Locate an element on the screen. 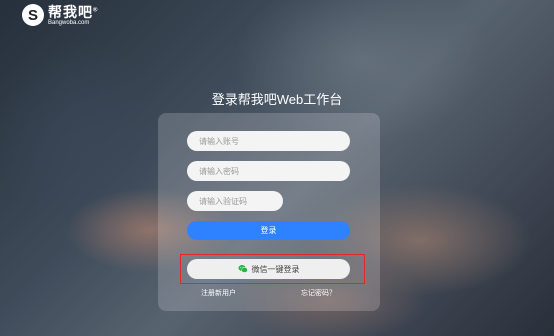 Image resolution: width=554 pixels, height=336 pixels. forgot-password-link: 忘记密码？ is located at coordinates (318, 293).